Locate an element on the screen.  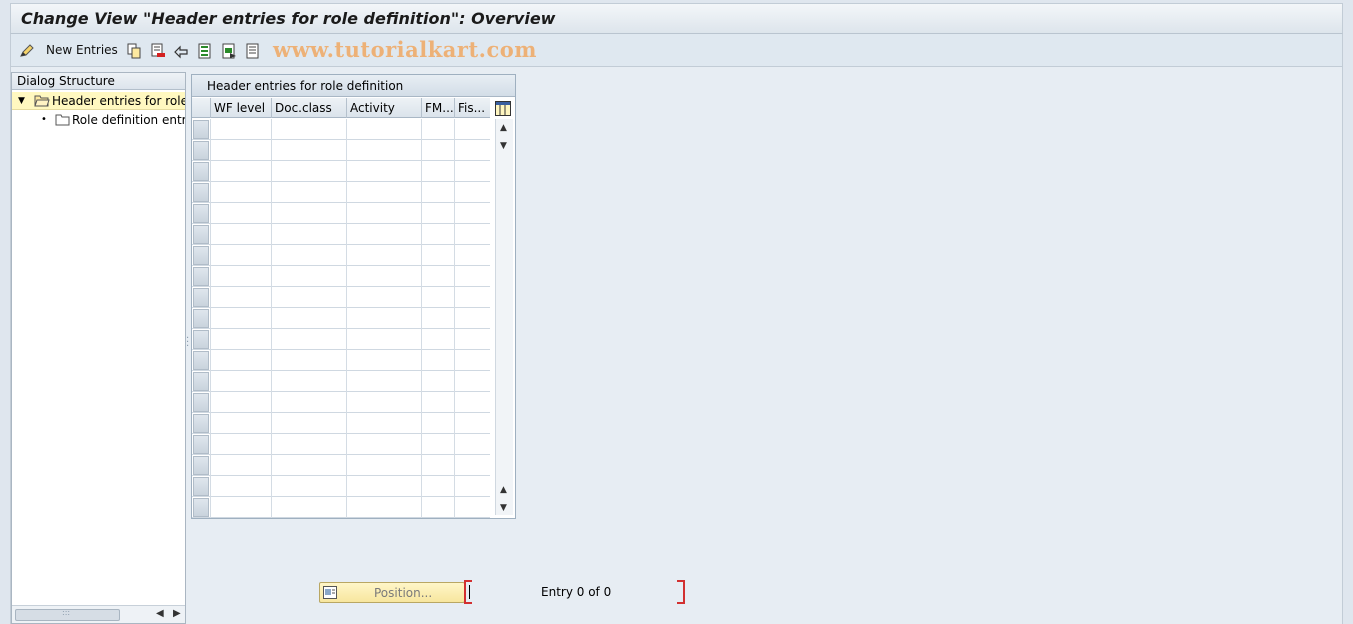
tree-item-role-definition: • Role definition entrie is located at coordinates (98, 120).